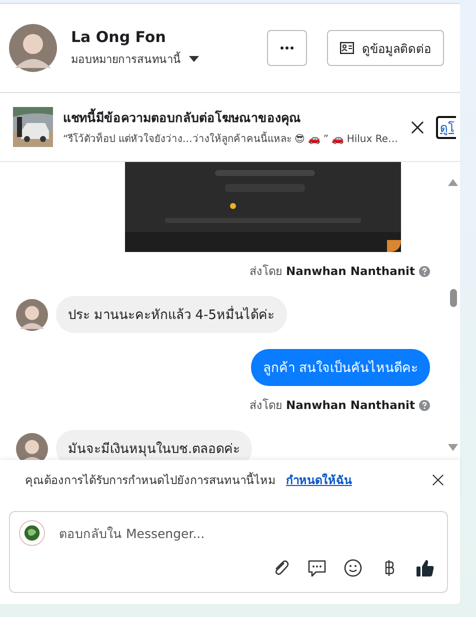  What do you see at coordinates (385, 48) in the screenshot?
I see `contact-info-button: ดูข้อมูลติดต่อ` at bounding box center [385, 48].